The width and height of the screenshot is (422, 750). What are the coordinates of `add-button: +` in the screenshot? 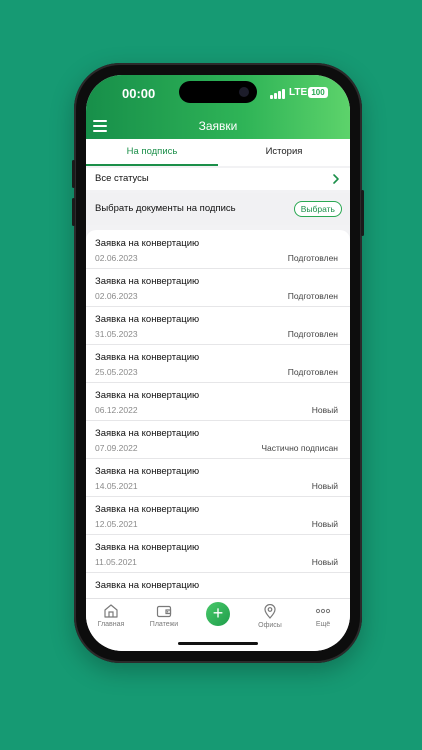 It's located at (218, 614).